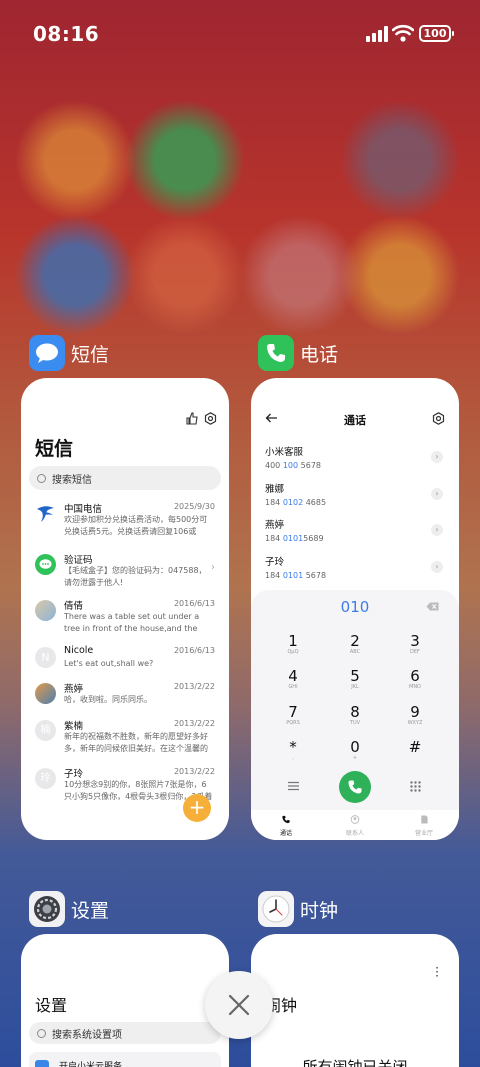 This screenshot has width=480, height=1067. What do you see at coordinates (355, 1062) in the screenshot?
I see `alarm-status: 所有闹钟已关闭` at bounding box center [355, 1062].